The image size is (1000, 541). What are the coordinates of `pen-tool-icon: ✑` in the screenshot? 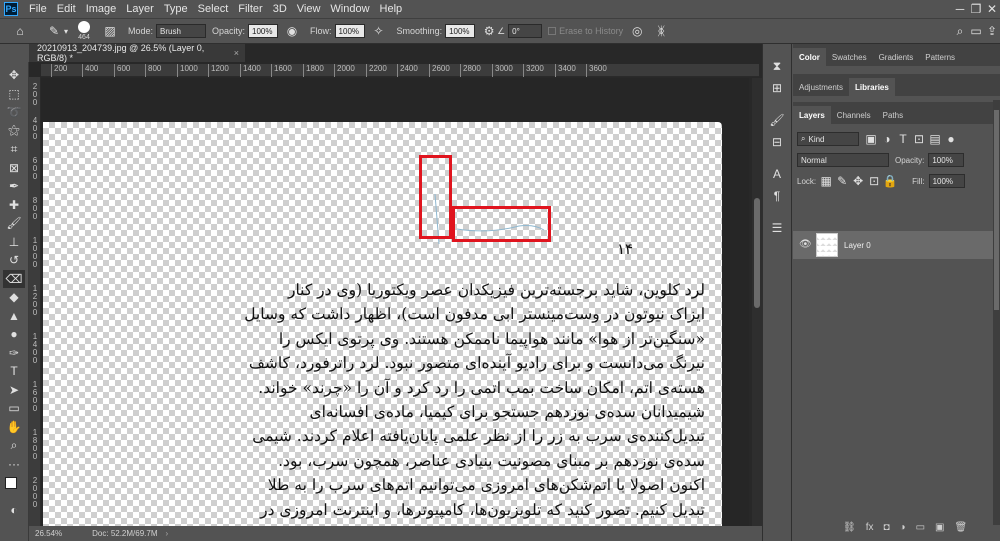 It's located at (14, 353).